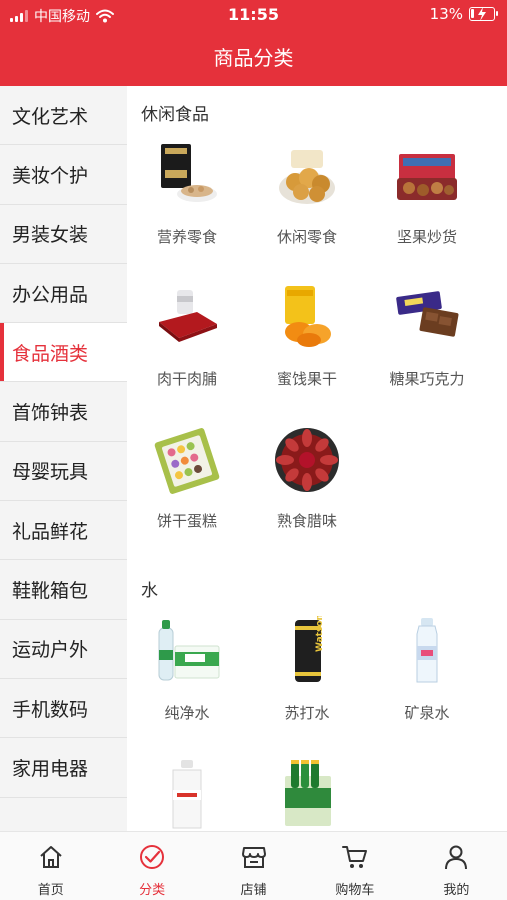  I want to click on subcategory-item: 坚果炒货, so click(427, 210).